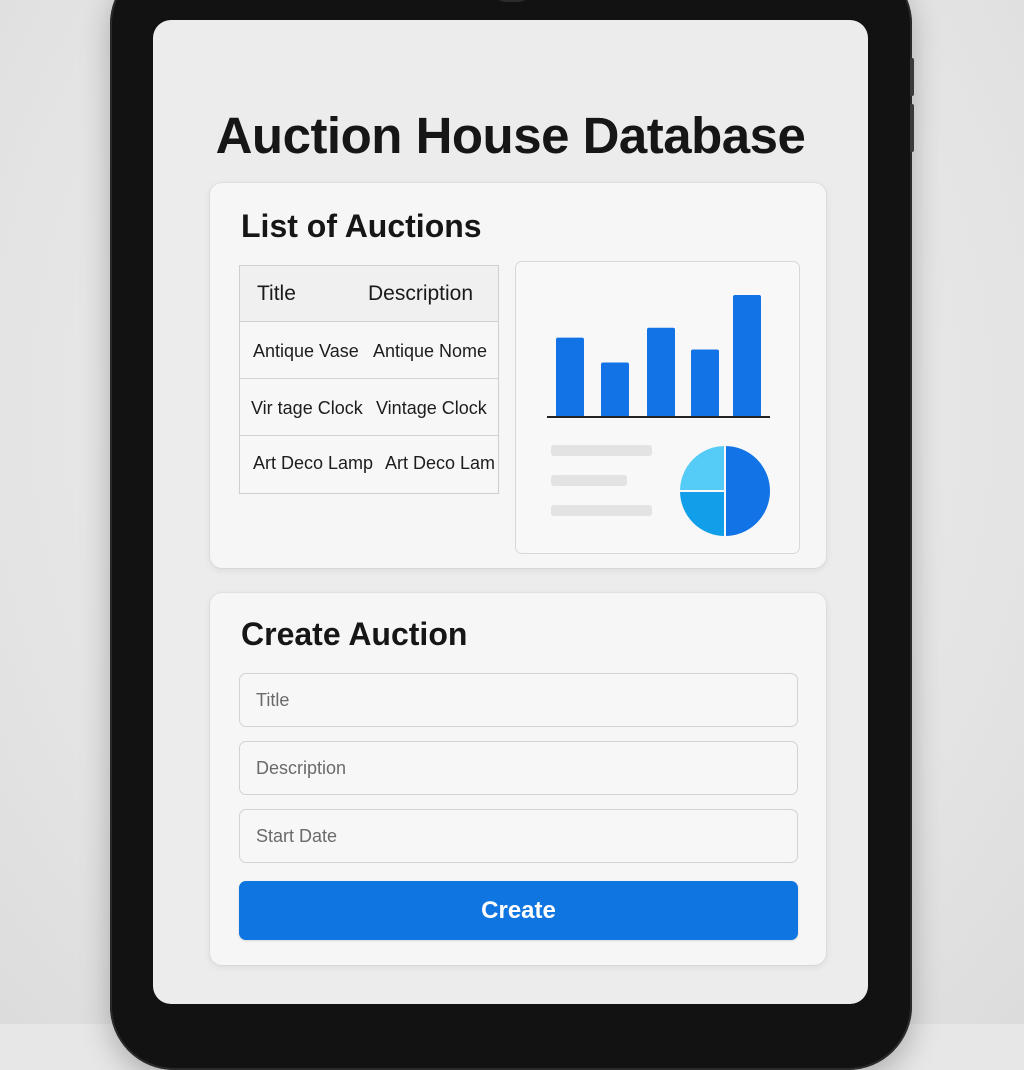  What do you see at coordinates (912, 77) in the screenshot?
I see `volume-up-button` at bounding box center [912, 77].